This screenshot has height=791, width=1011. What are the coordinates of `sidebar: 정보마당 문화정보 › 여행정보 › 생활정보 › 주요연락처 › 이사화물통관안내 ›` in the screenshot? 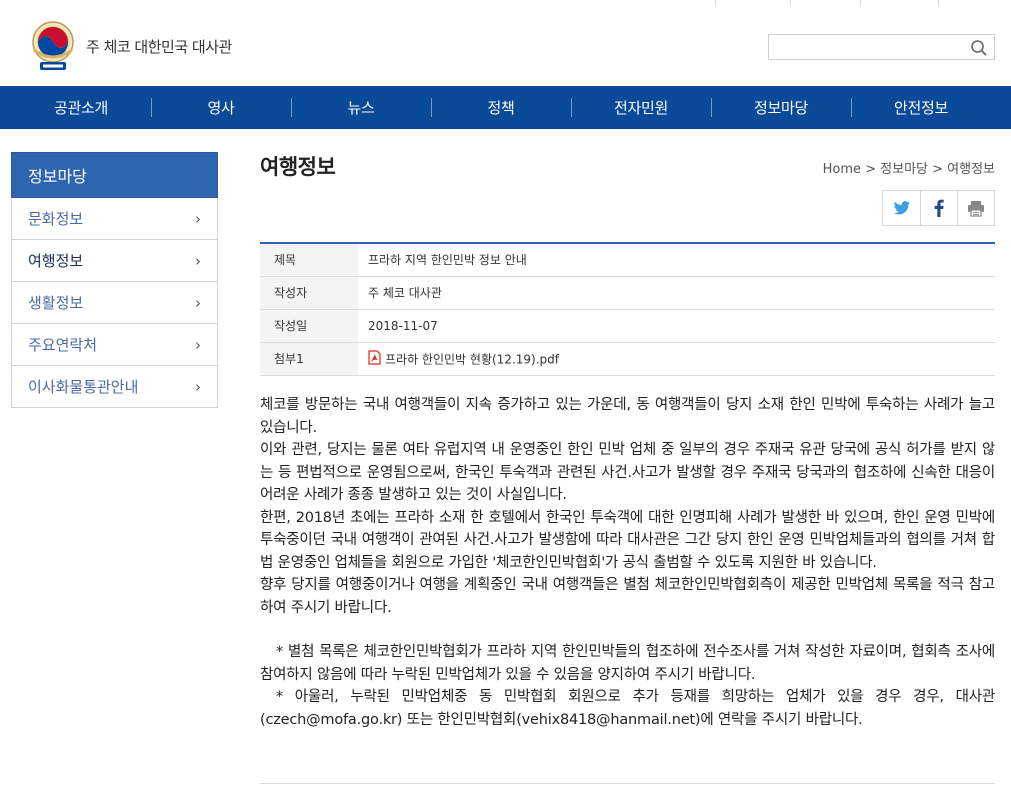 It's located at (114, 280).